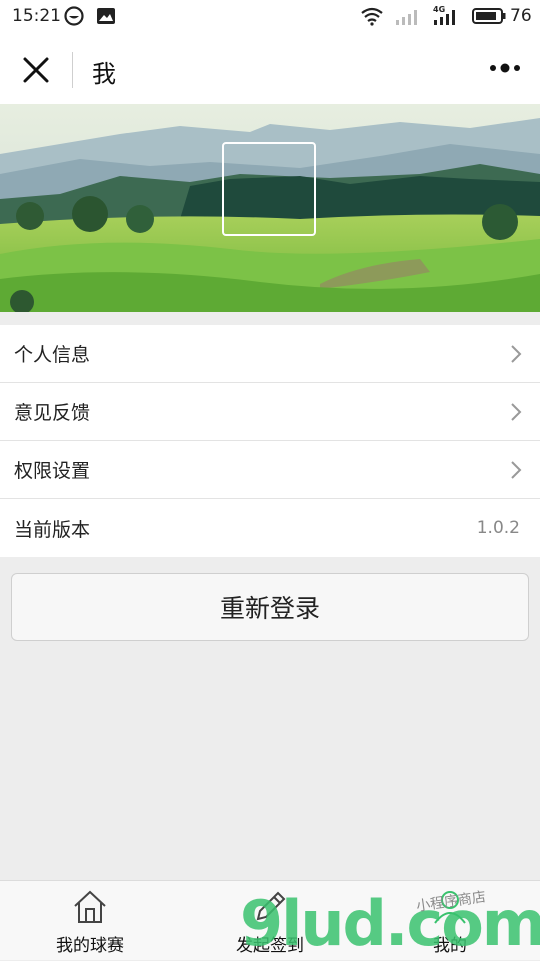 The image size is (540, 961). Describe the element at coordinates (52, 471) in the screenshot. I see `menu-item-label: 权限设置` at that location.